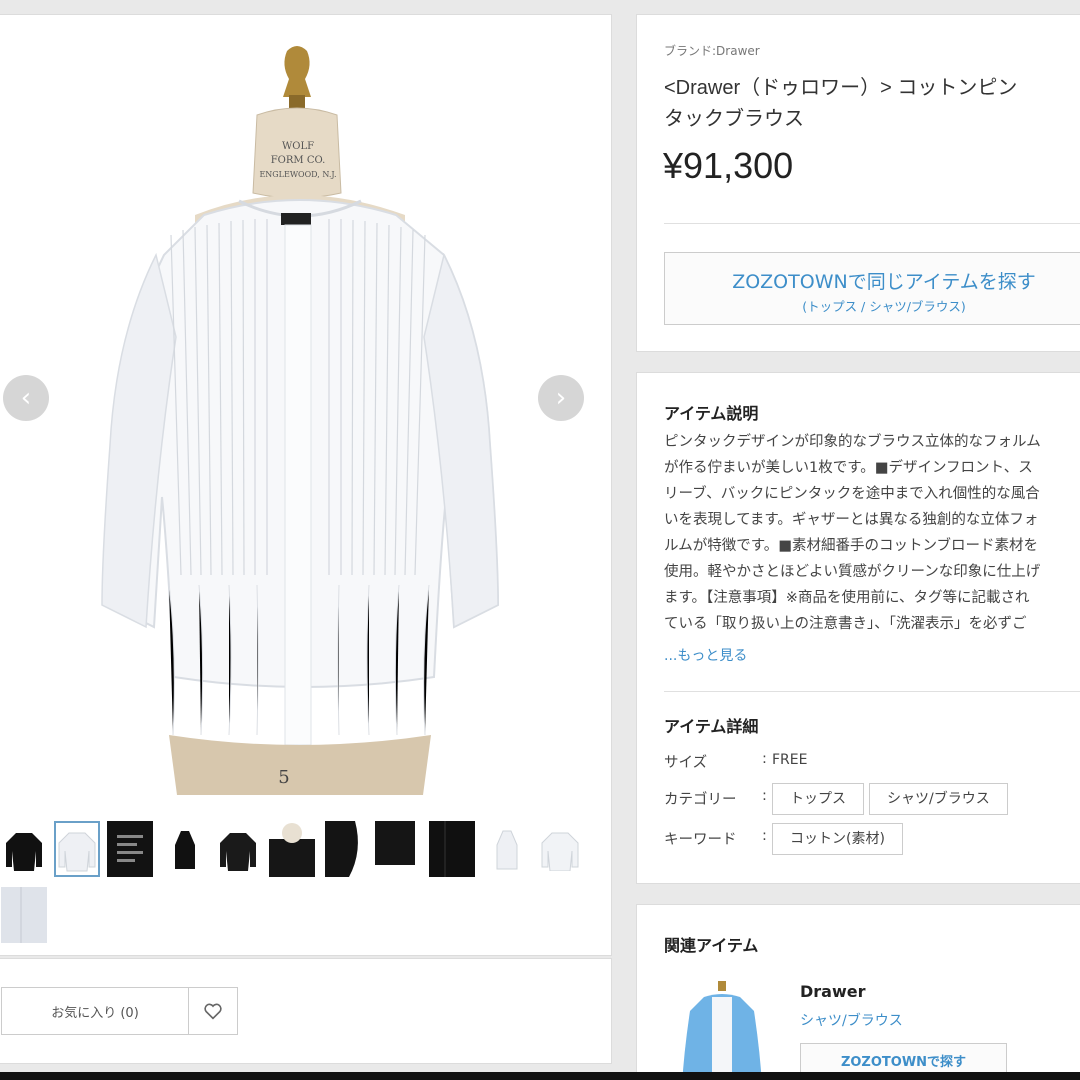 The image size is (1080, 1080). I want to click on favorite-panel: お気に入り (0), so click(306, 1011).